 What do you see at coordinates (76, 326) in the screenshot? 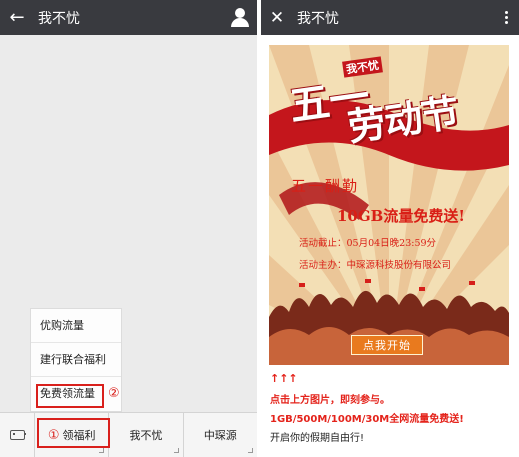
I see `submenu-item-premium-traffic: 优购流量` at bounding box center [76, 326].